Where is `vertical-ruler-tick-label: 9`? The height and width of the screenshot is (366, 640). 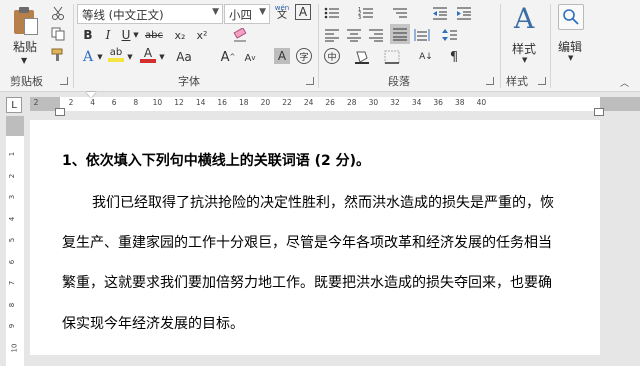
vertical-ruler-tick-label: 9 is located at coordinates (12, 326).